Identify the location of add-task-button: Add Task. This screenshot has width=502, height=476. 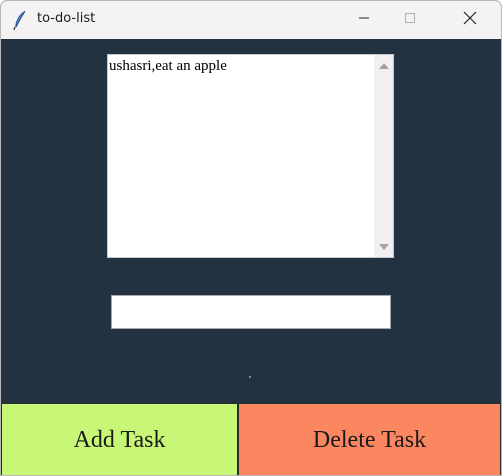
(119, 439).